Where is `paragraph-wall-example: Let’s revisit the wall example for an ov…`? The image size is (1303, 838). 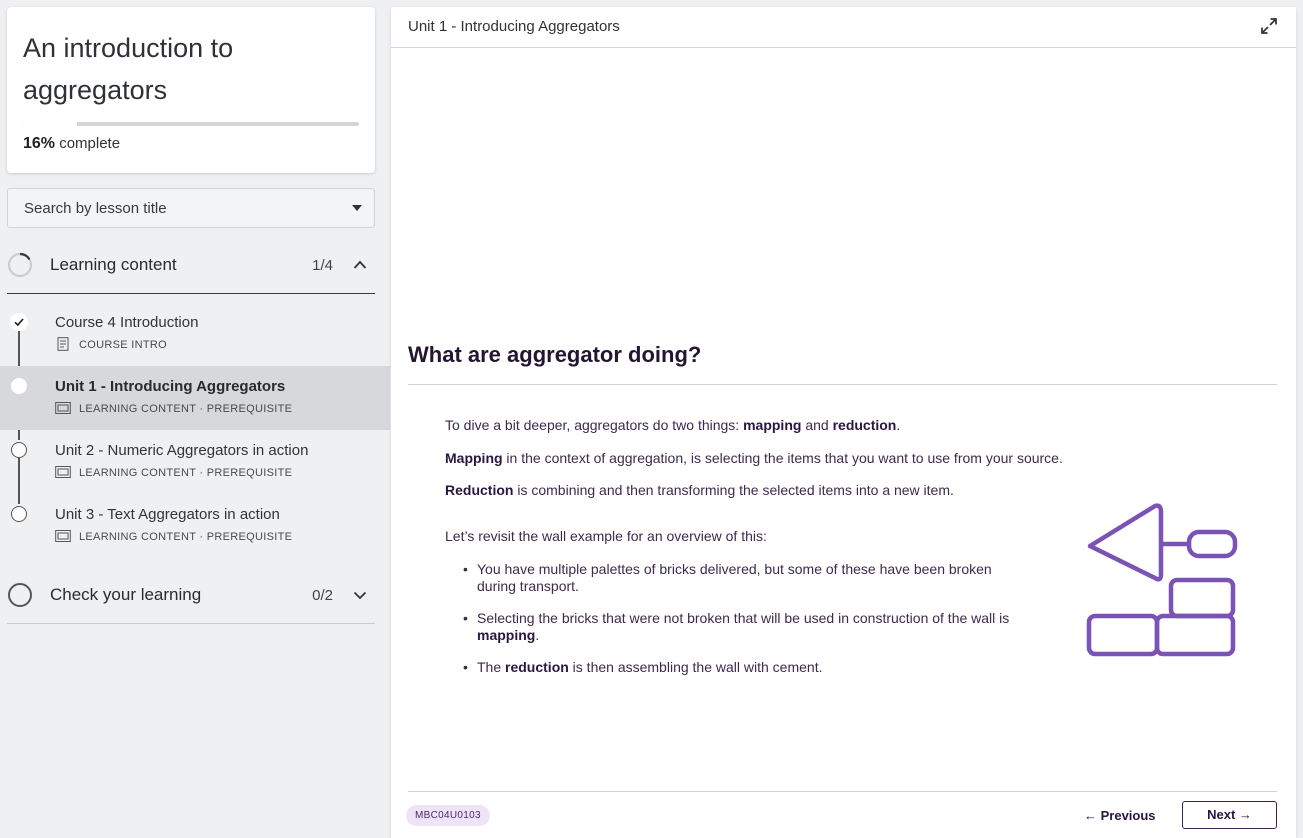
paragraph-wall-example: Let’s revisit the wall example for an ov… is located at coordinates (606, 536).